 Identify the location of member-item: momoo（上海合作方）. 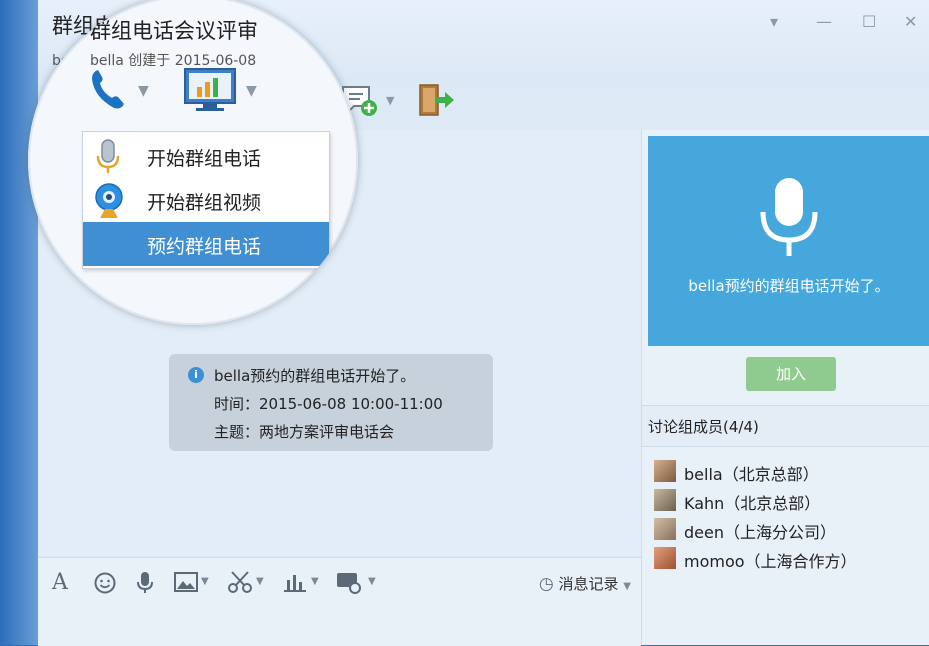
(789, 558).